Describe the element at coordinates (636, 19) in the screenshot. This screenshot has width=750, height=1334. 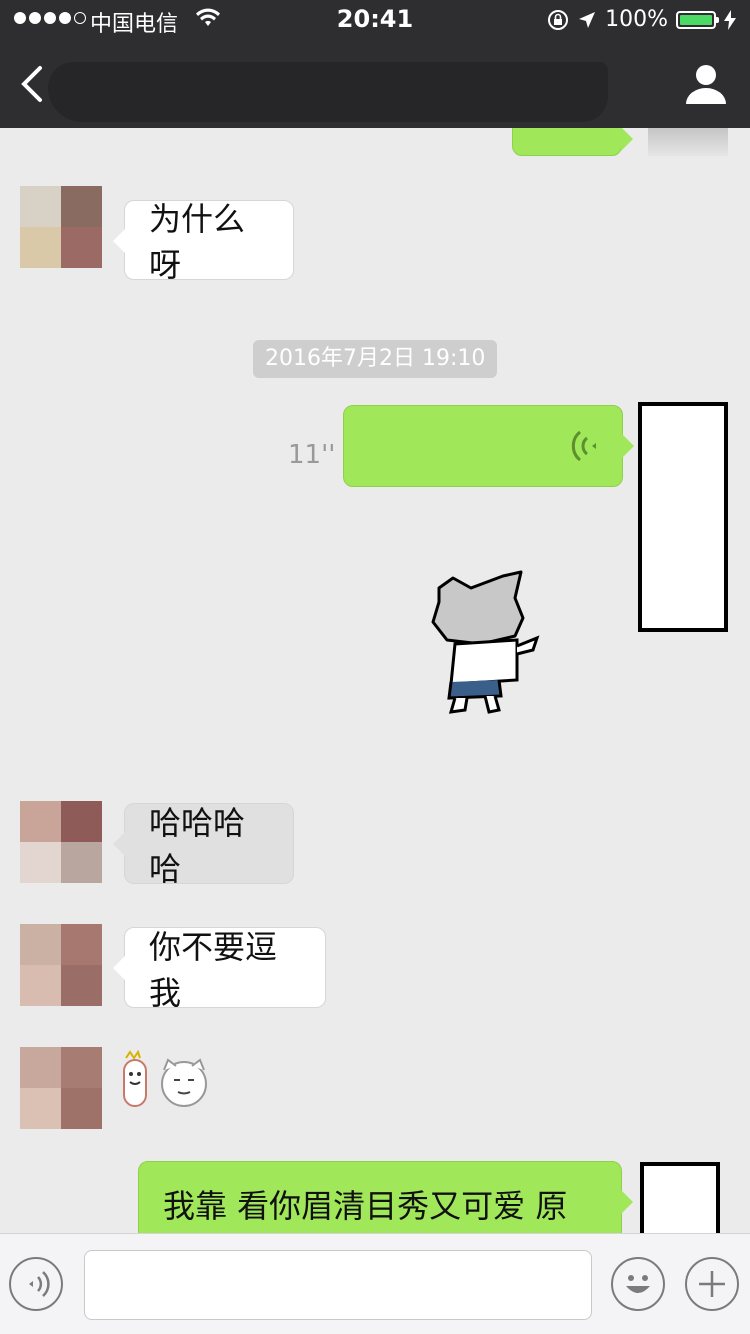
I see `battery-percent: 100%` at that location.